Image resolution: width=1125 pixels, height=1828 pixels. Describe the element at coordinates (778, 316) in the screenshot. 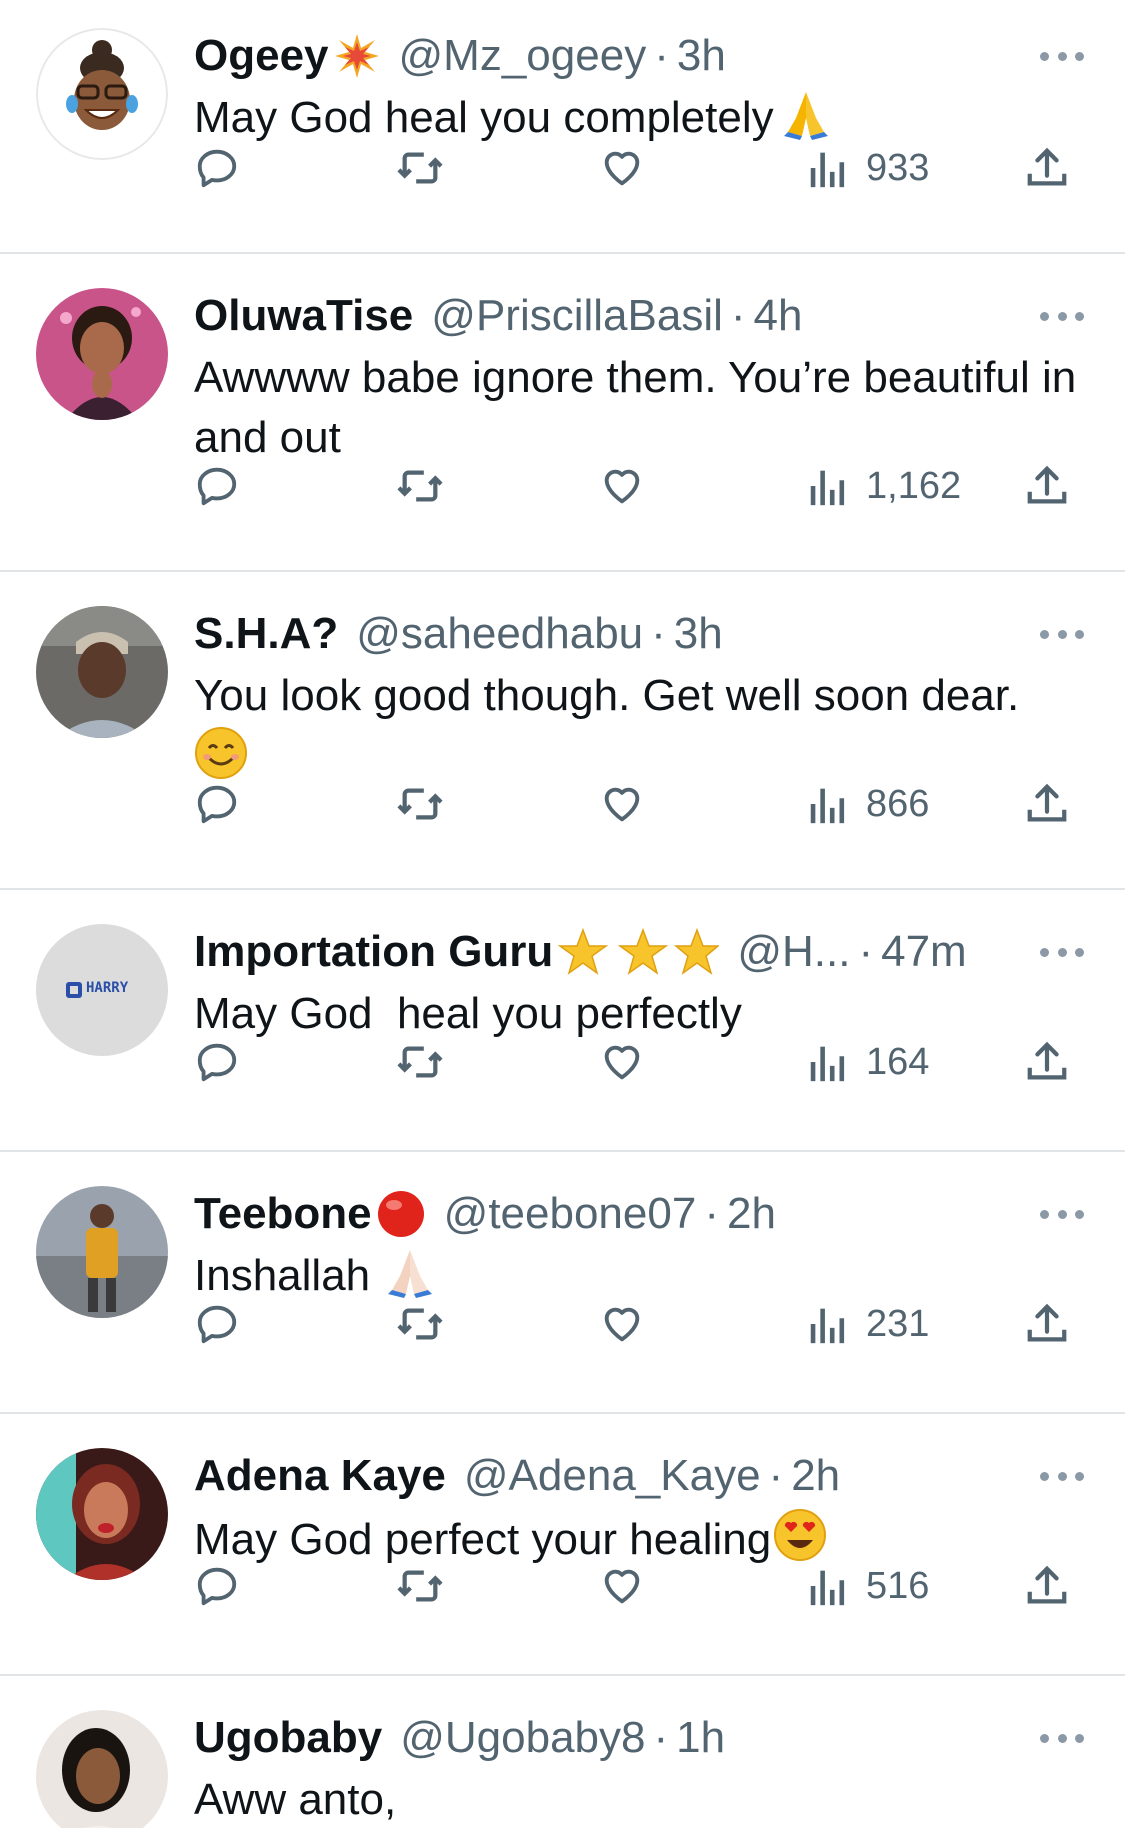

I see `timestamp: 4h` at that location.